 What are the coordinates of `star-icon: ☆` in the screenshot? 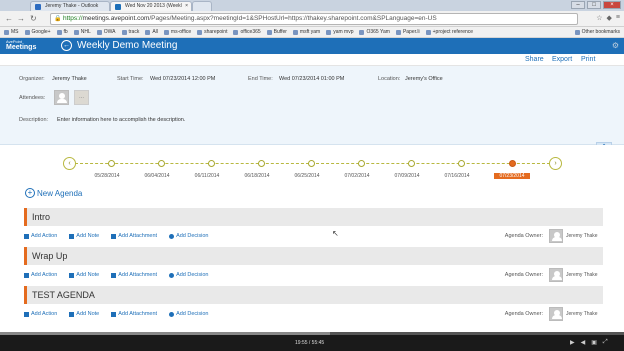 It's located at (599, 18).